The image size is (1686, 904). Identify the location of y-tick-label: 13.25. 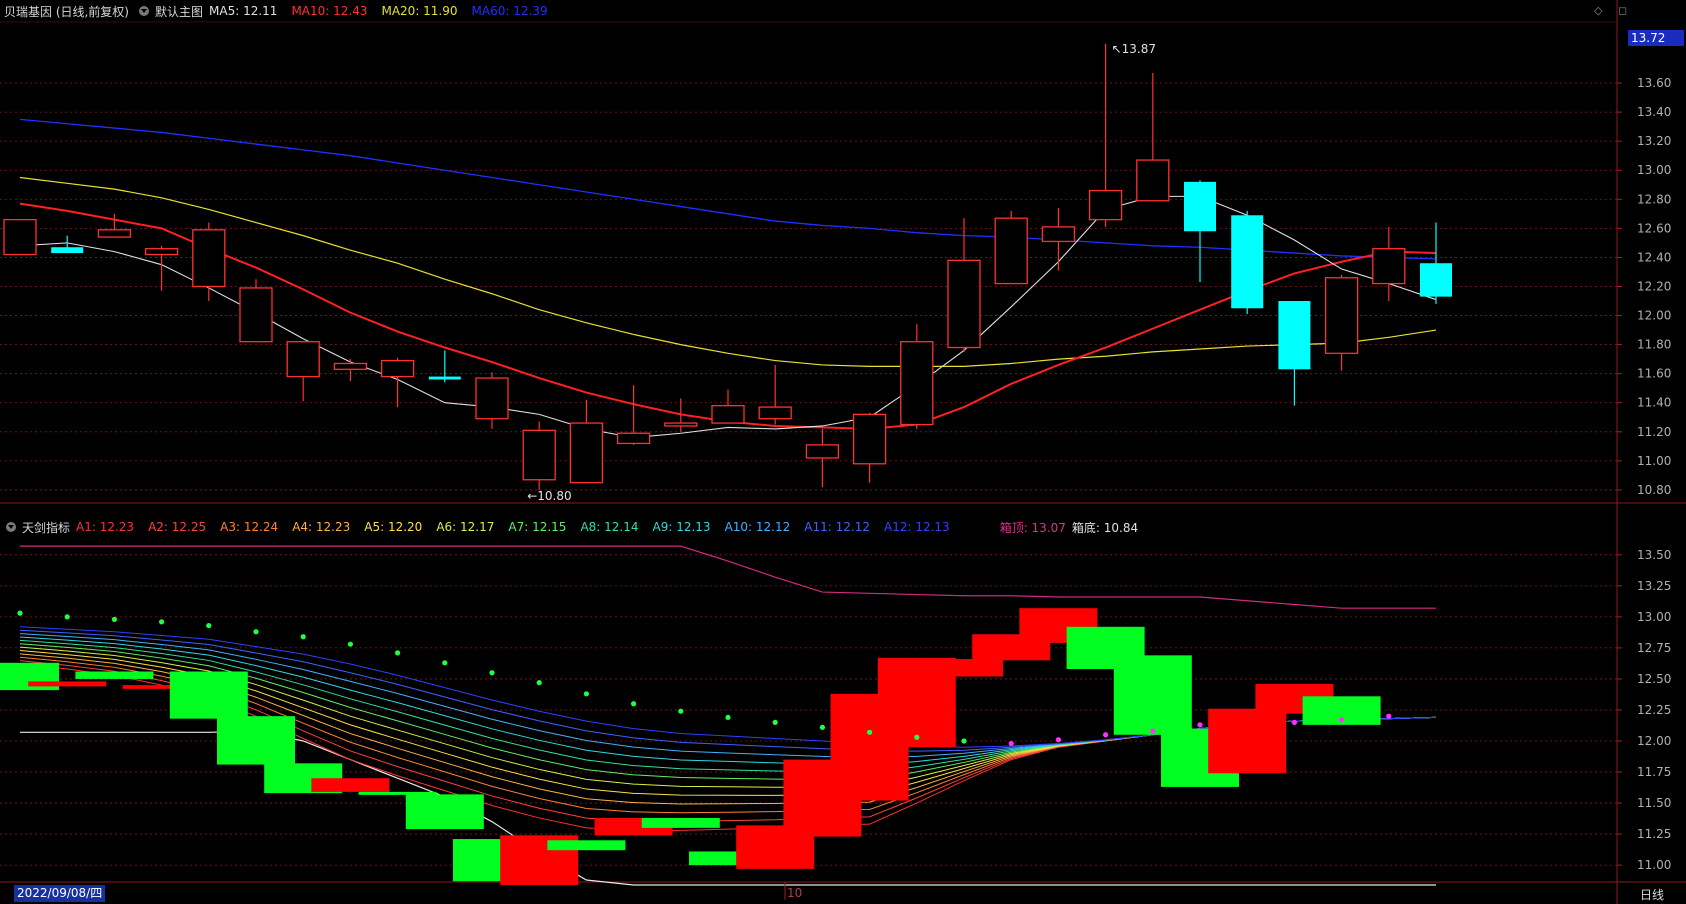
(1654, 586).